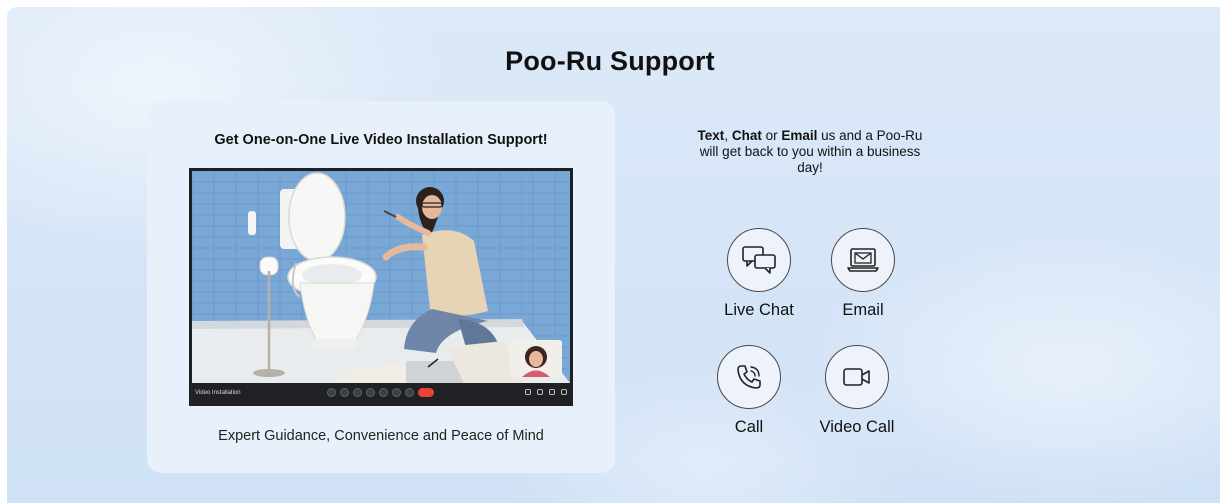  Describe the element at coordinates (528, 392) in the screenshot. I see `info-icon` at that location.